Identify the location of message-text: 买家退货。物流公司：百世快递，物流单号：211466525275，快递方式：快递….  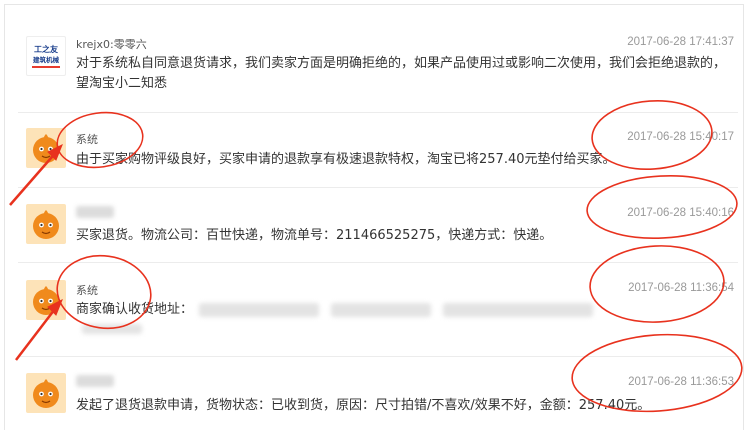
(314, 235).